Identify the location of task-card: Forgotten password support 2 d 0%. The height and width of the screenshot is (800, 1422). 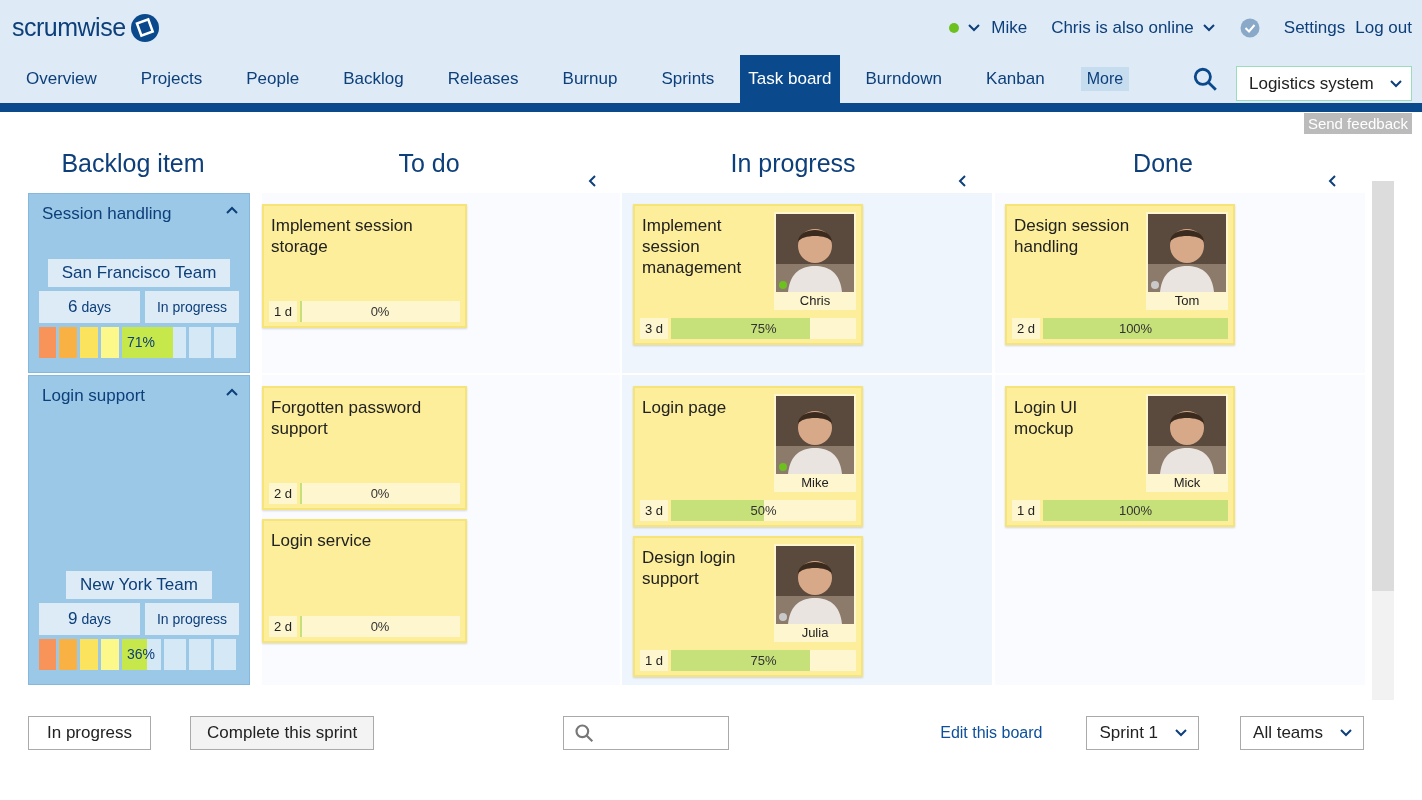
(364, 448).